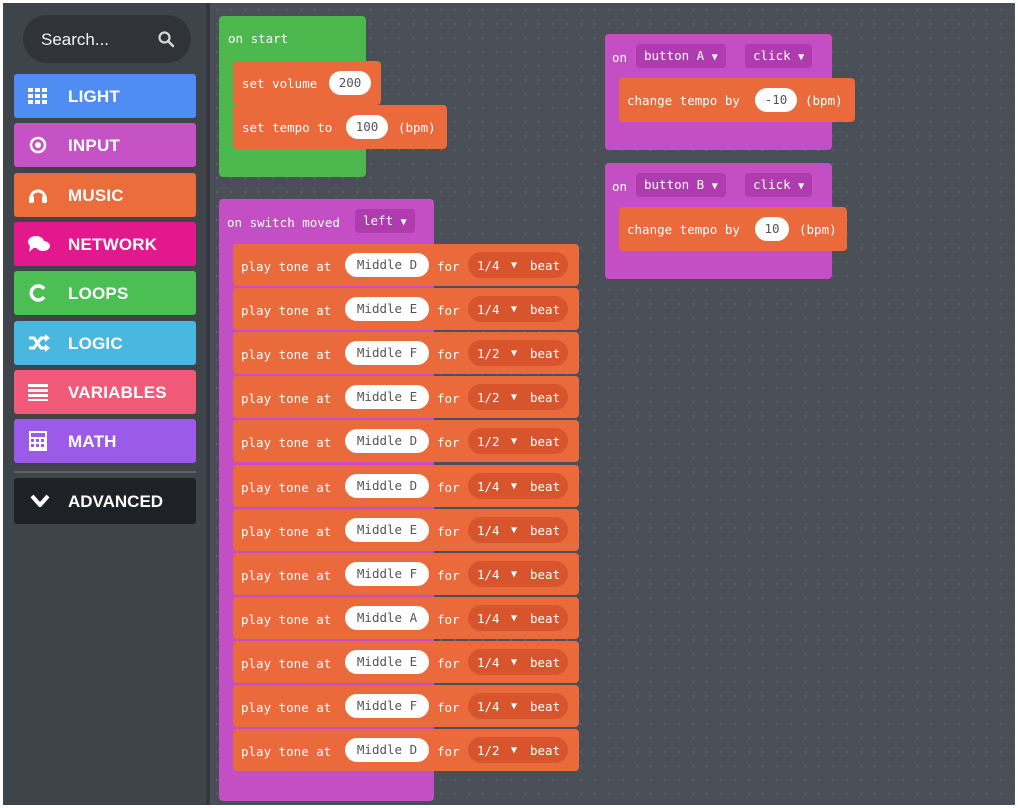 This screenshot has height=808, width=1018. I want to click on button-b-dropdown: button B ▼, so click(681, 185).